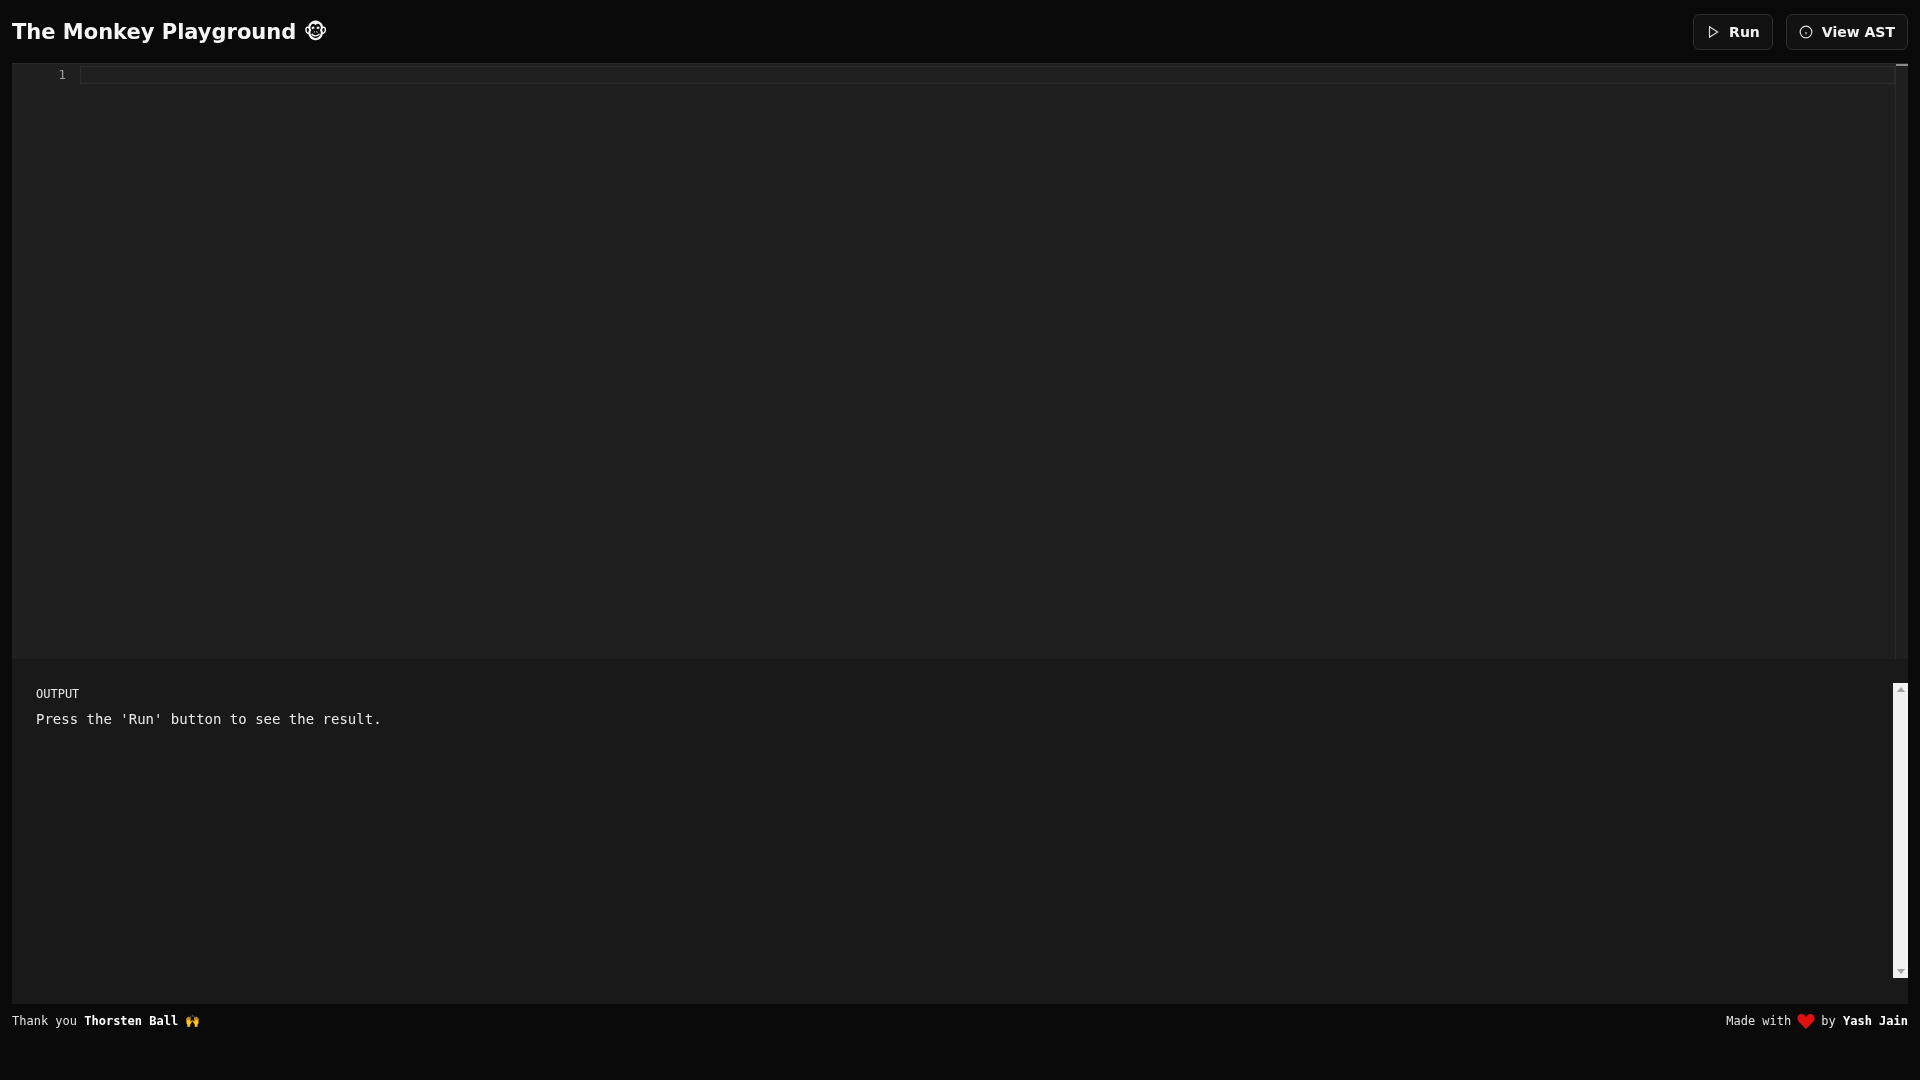 The image size is (1920, 1080). What do you see at coordinates (1846, 31) in the screenshot?
I see `view-ast-button: View AST` at bounding box center [1846, 31].